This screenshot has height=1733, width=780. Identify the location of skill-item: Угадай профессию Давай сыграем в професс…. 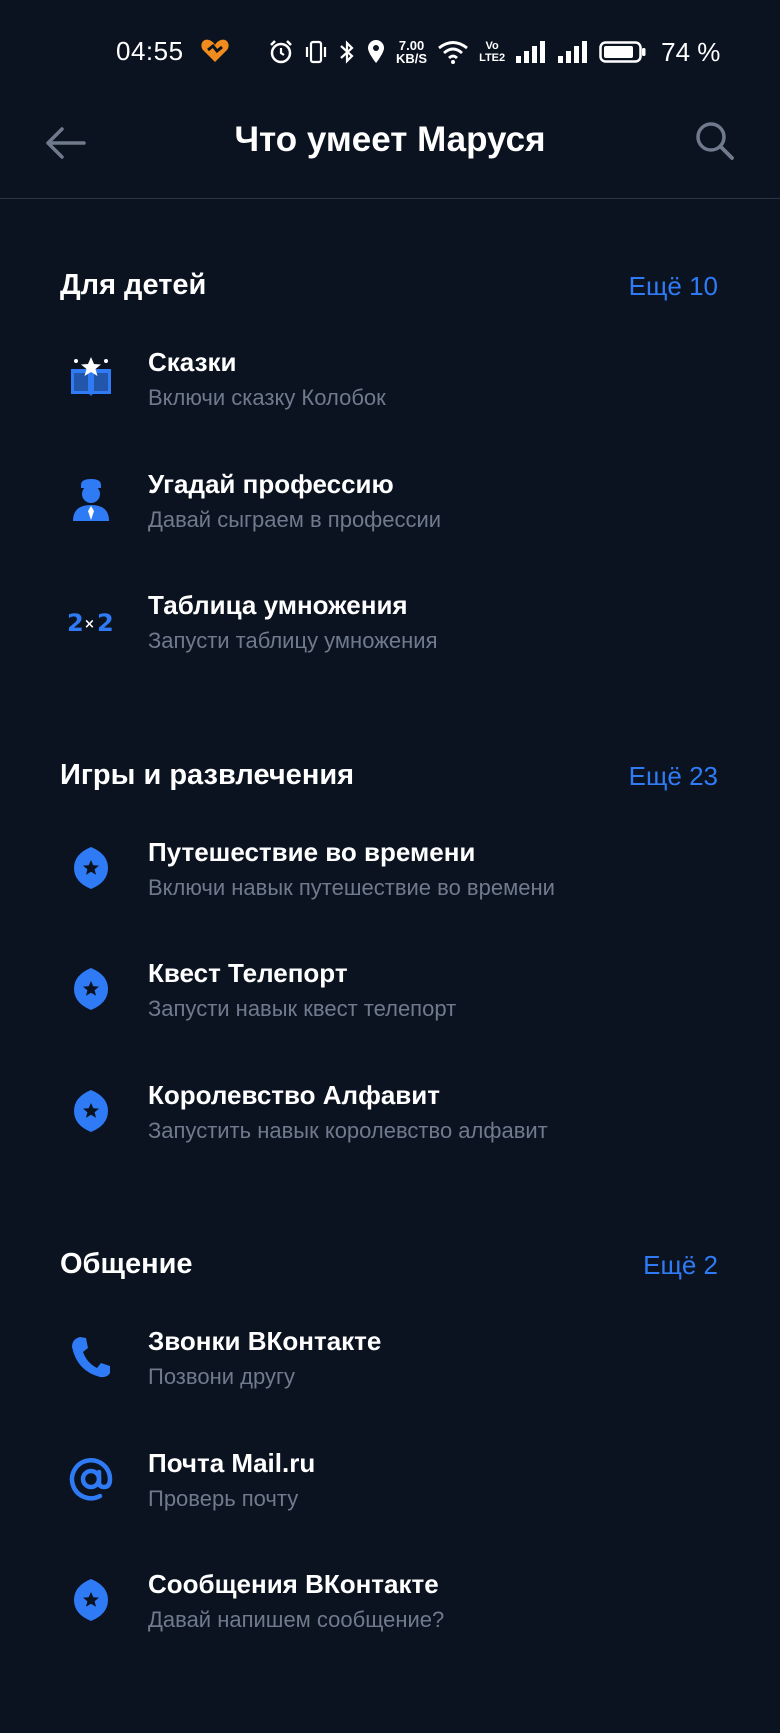
(390, 514).